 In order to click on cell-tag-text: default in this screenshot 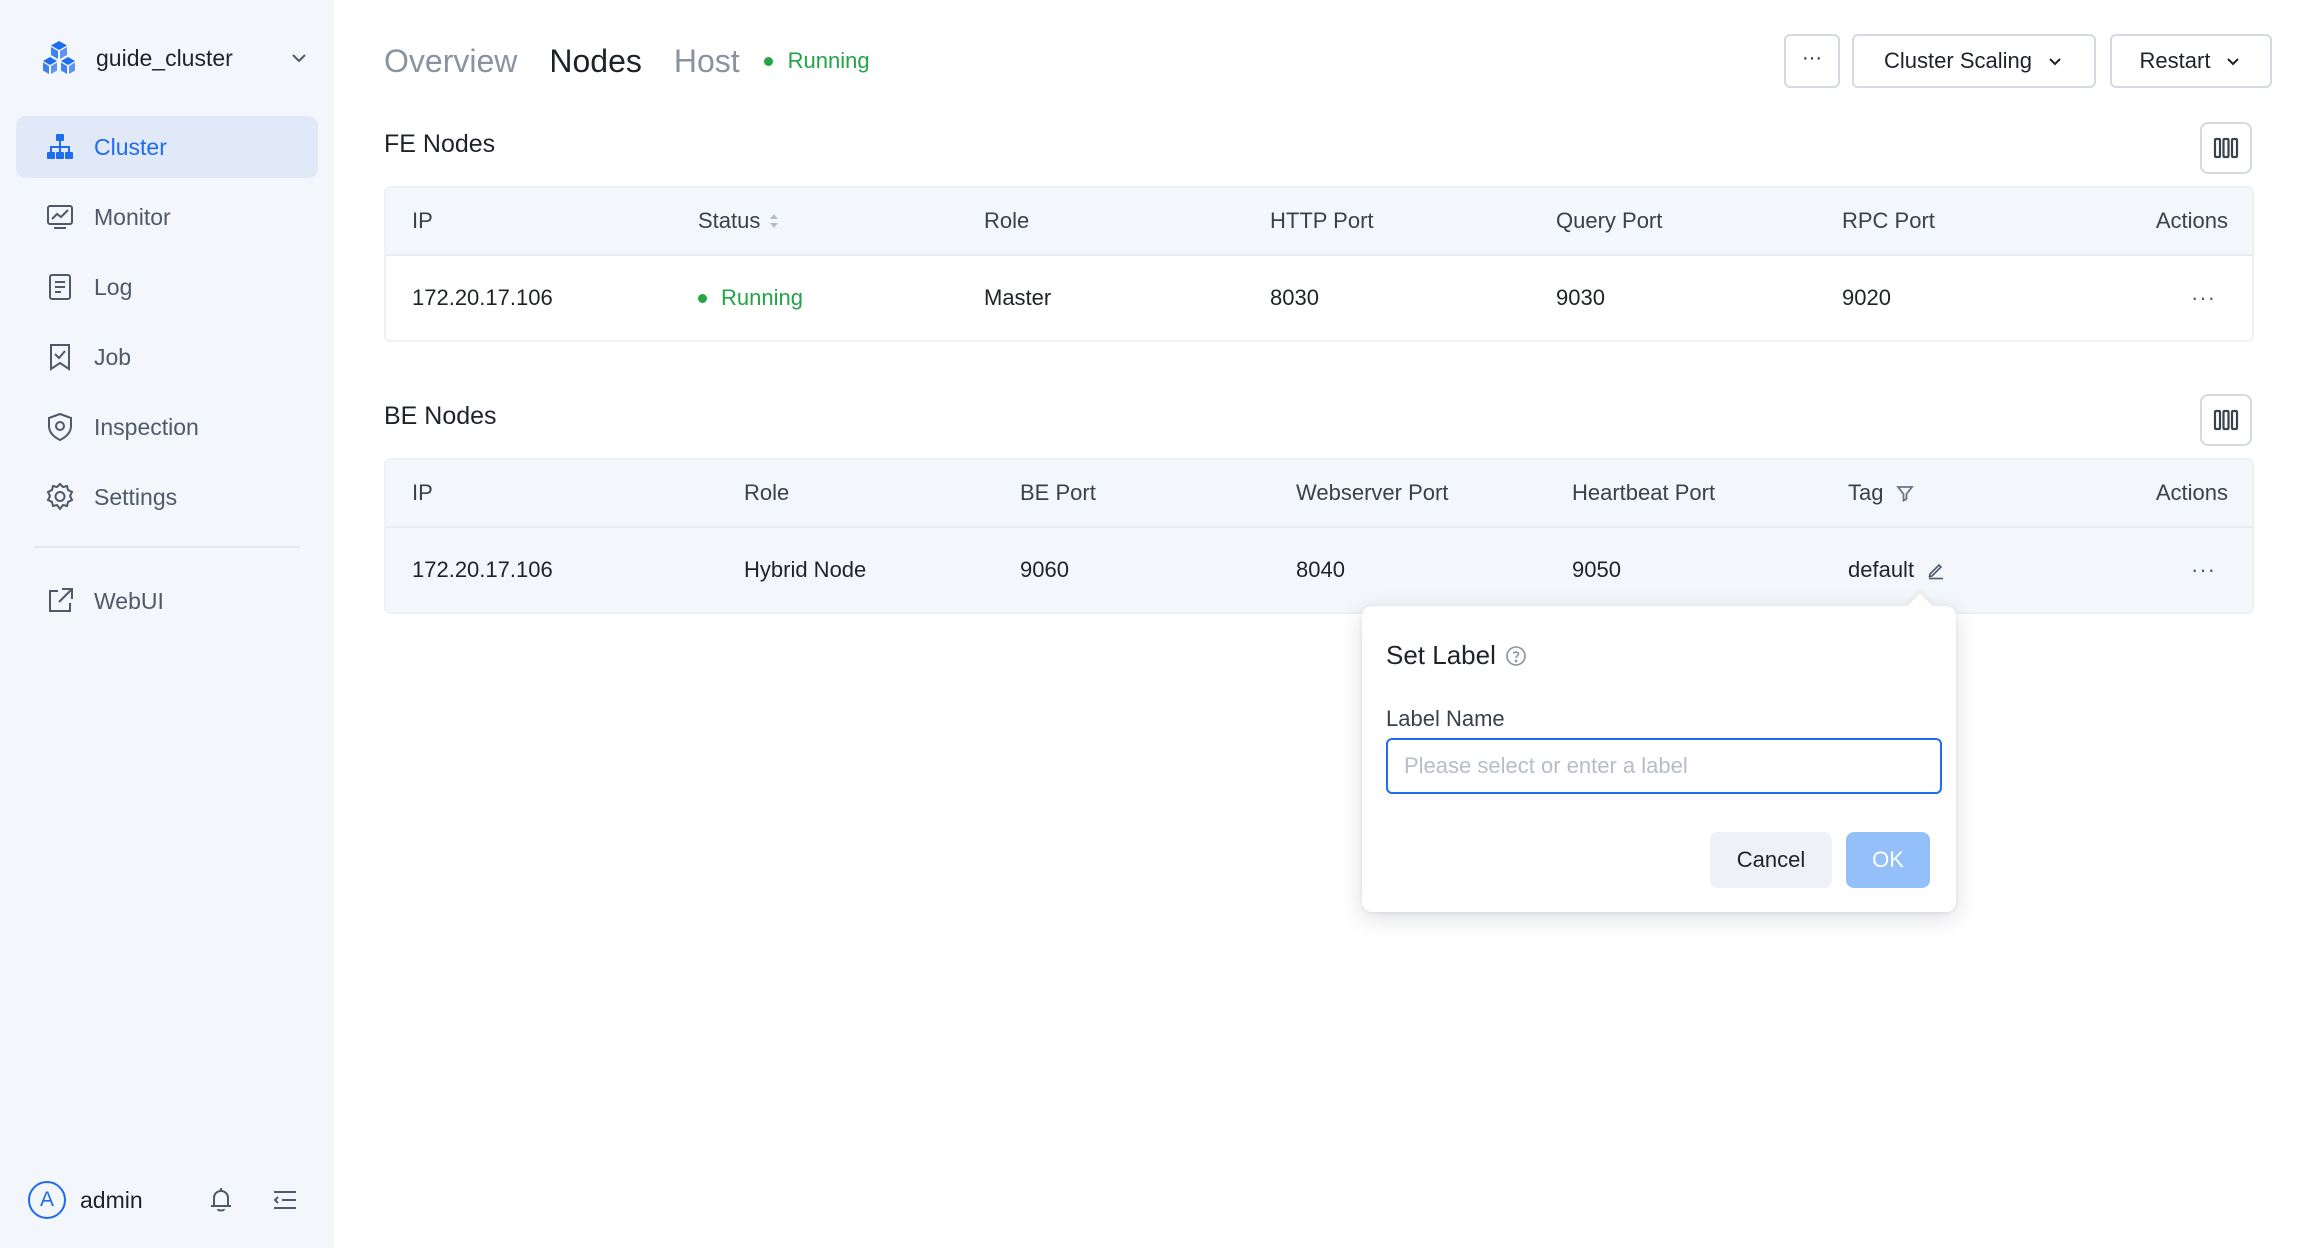, I will do `click(1881, 569)`.